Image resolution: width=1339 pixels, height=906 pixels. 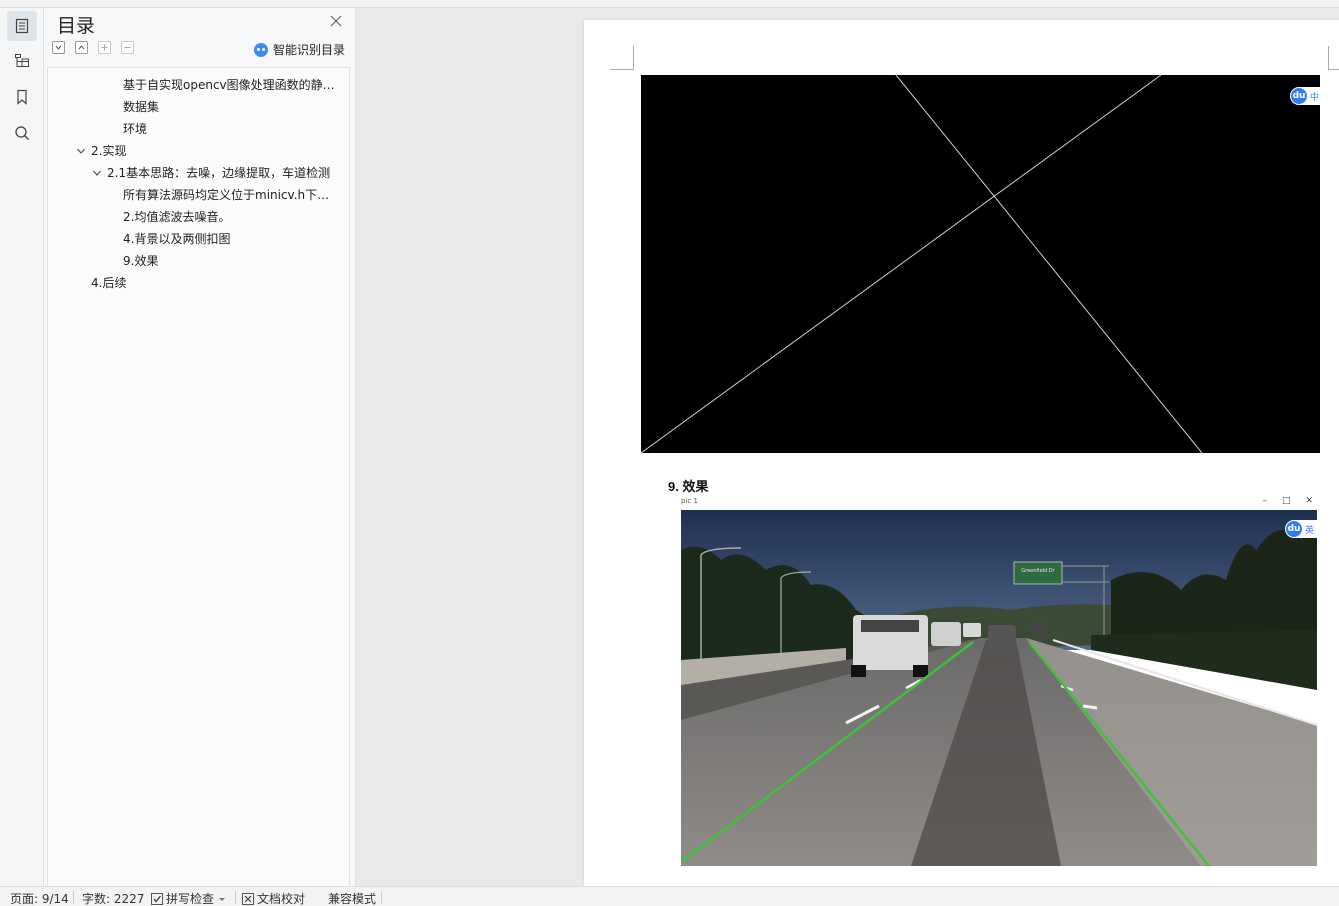 I want to click on collapse-all-button, so click(x=58, y=47).